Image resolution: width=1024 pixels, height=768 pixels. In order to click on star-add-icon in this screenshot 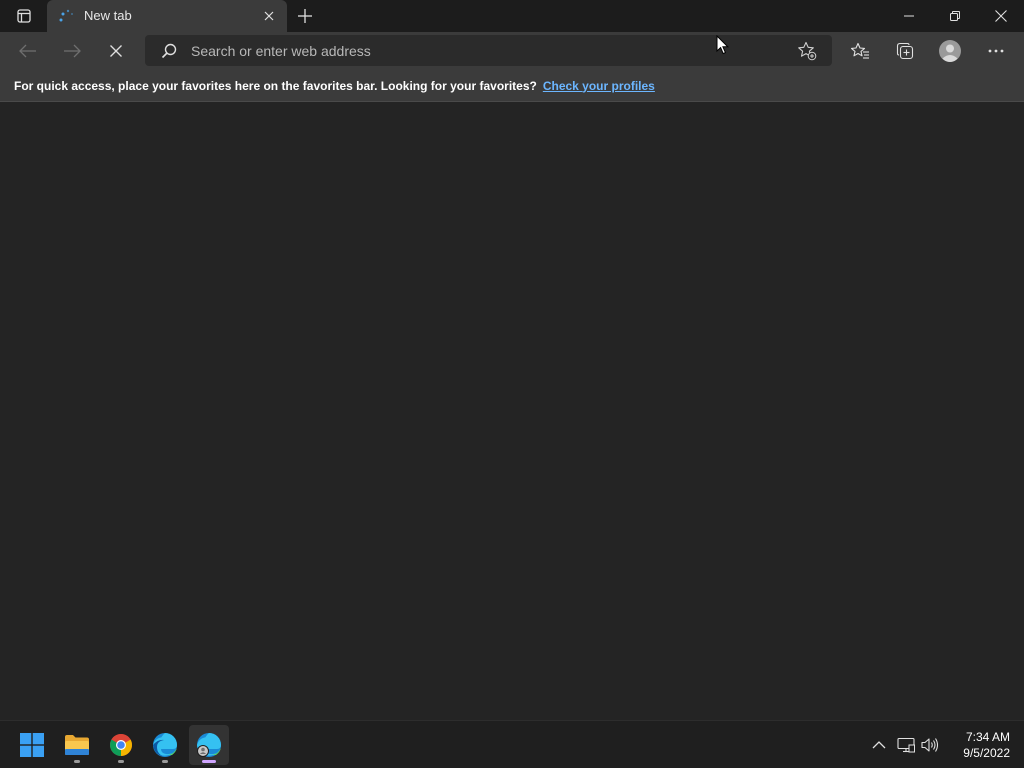, I will do `click(807, 51)`.